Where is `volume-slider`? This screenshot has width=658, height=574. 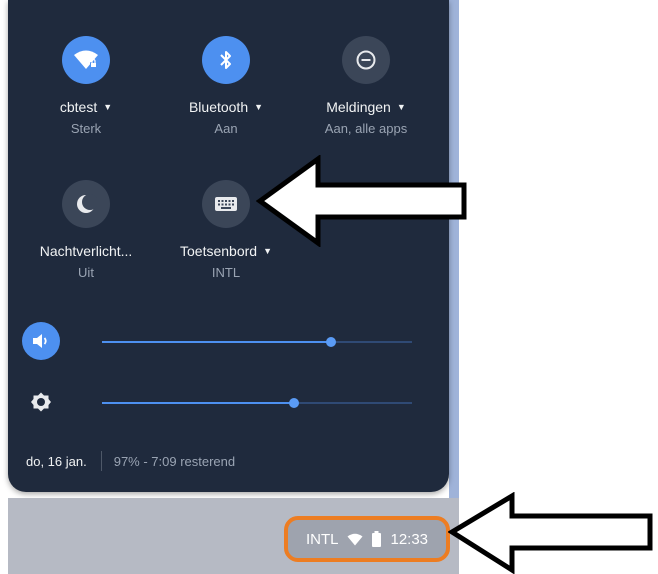 volume-slider is located at coordinates (257, 342).